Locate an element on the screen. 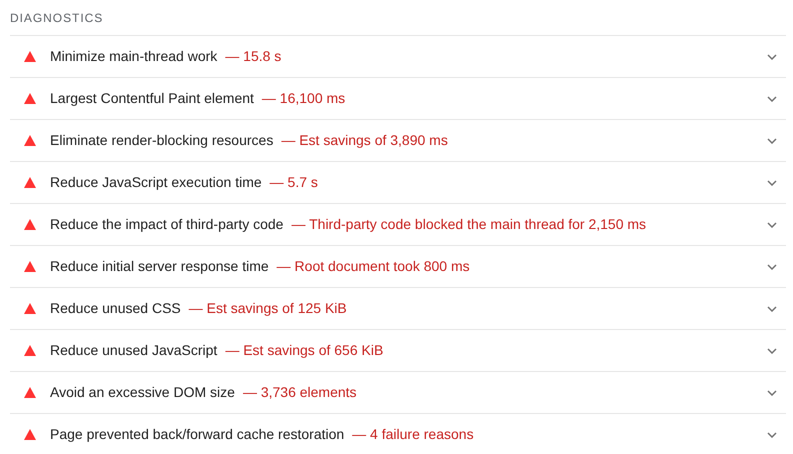 This screenshot has width=793, height=454. audit-value: — Third-party code blocked the main thread for 2,150 ms is located at coordinates (468, 224).